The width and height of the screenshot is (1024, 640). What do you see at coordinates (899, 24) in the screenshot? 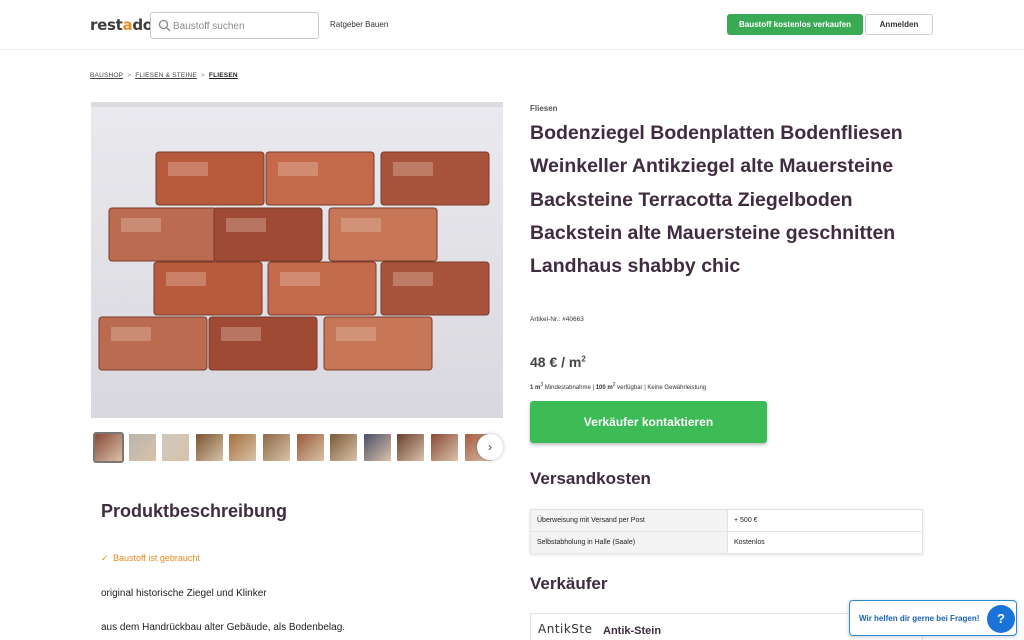
I see `login-button: Anmelden` at bounding box center [899, 24].